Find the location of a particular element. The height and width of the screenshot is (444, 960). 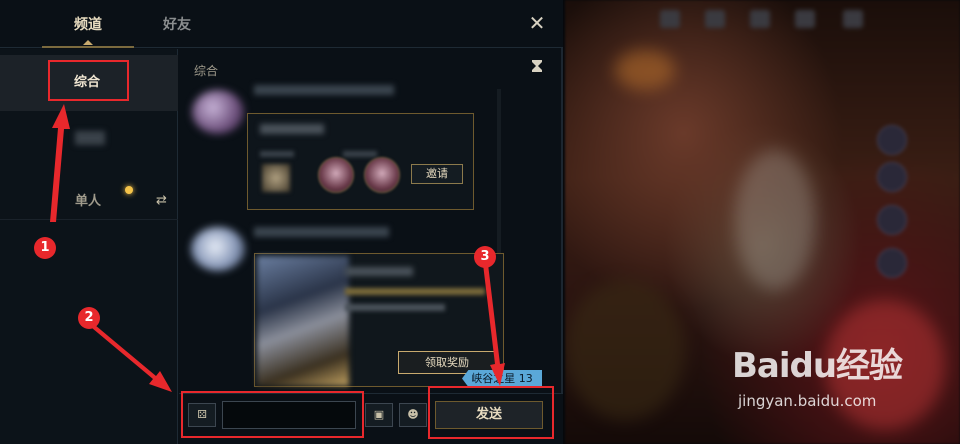

photo-icon: ▣ is located at coordinates (379, 415).